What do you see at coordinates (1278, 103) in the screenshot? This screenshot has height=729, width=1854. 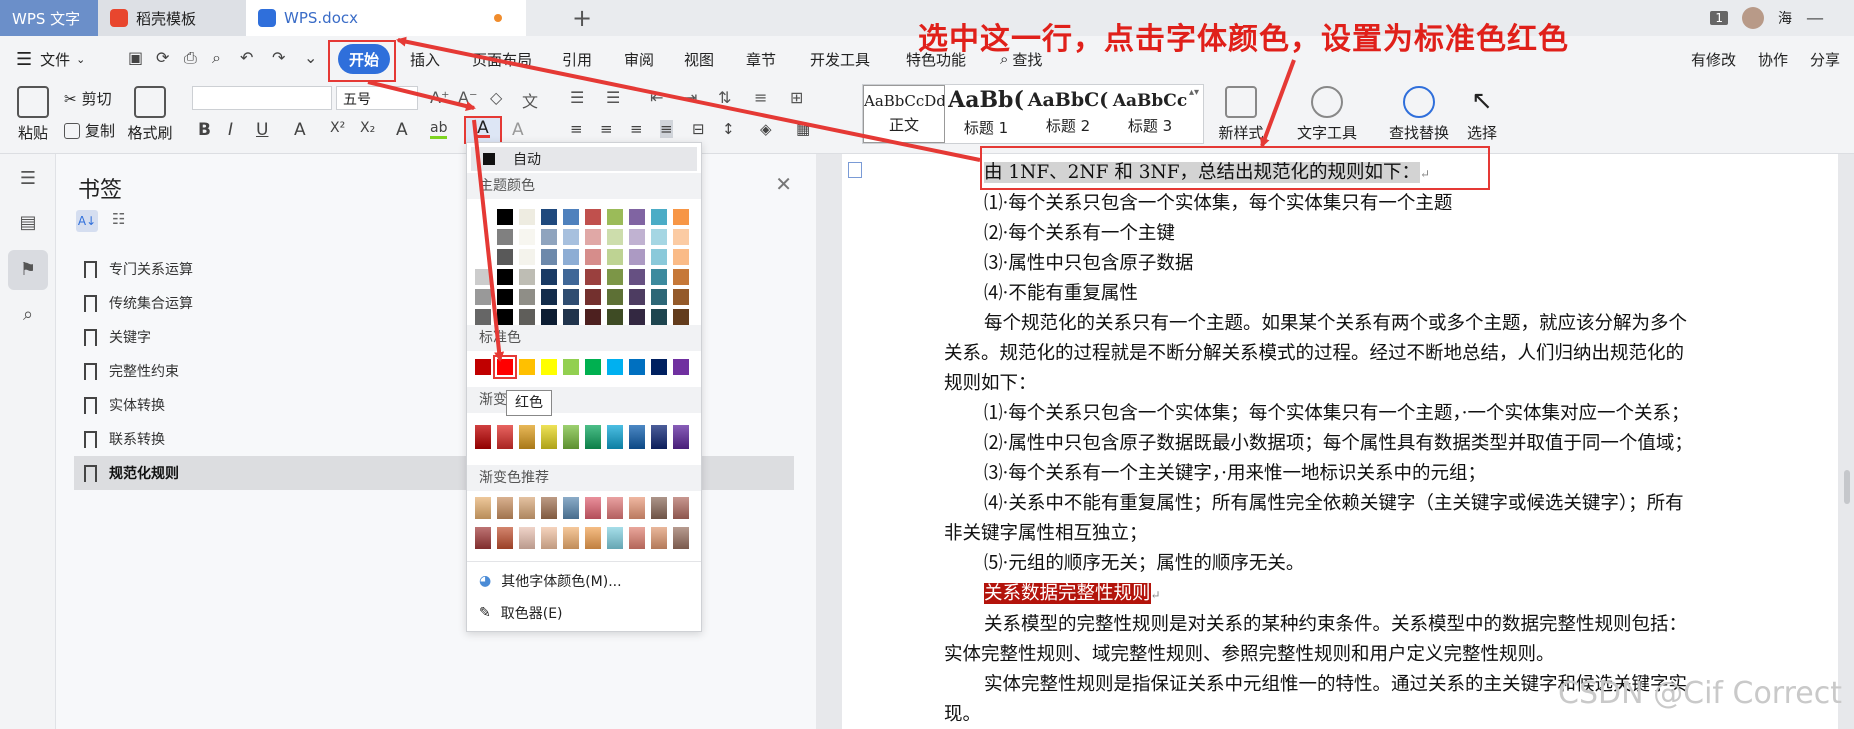 I see `arrow-to-line` at bounding box center [1278, 103].